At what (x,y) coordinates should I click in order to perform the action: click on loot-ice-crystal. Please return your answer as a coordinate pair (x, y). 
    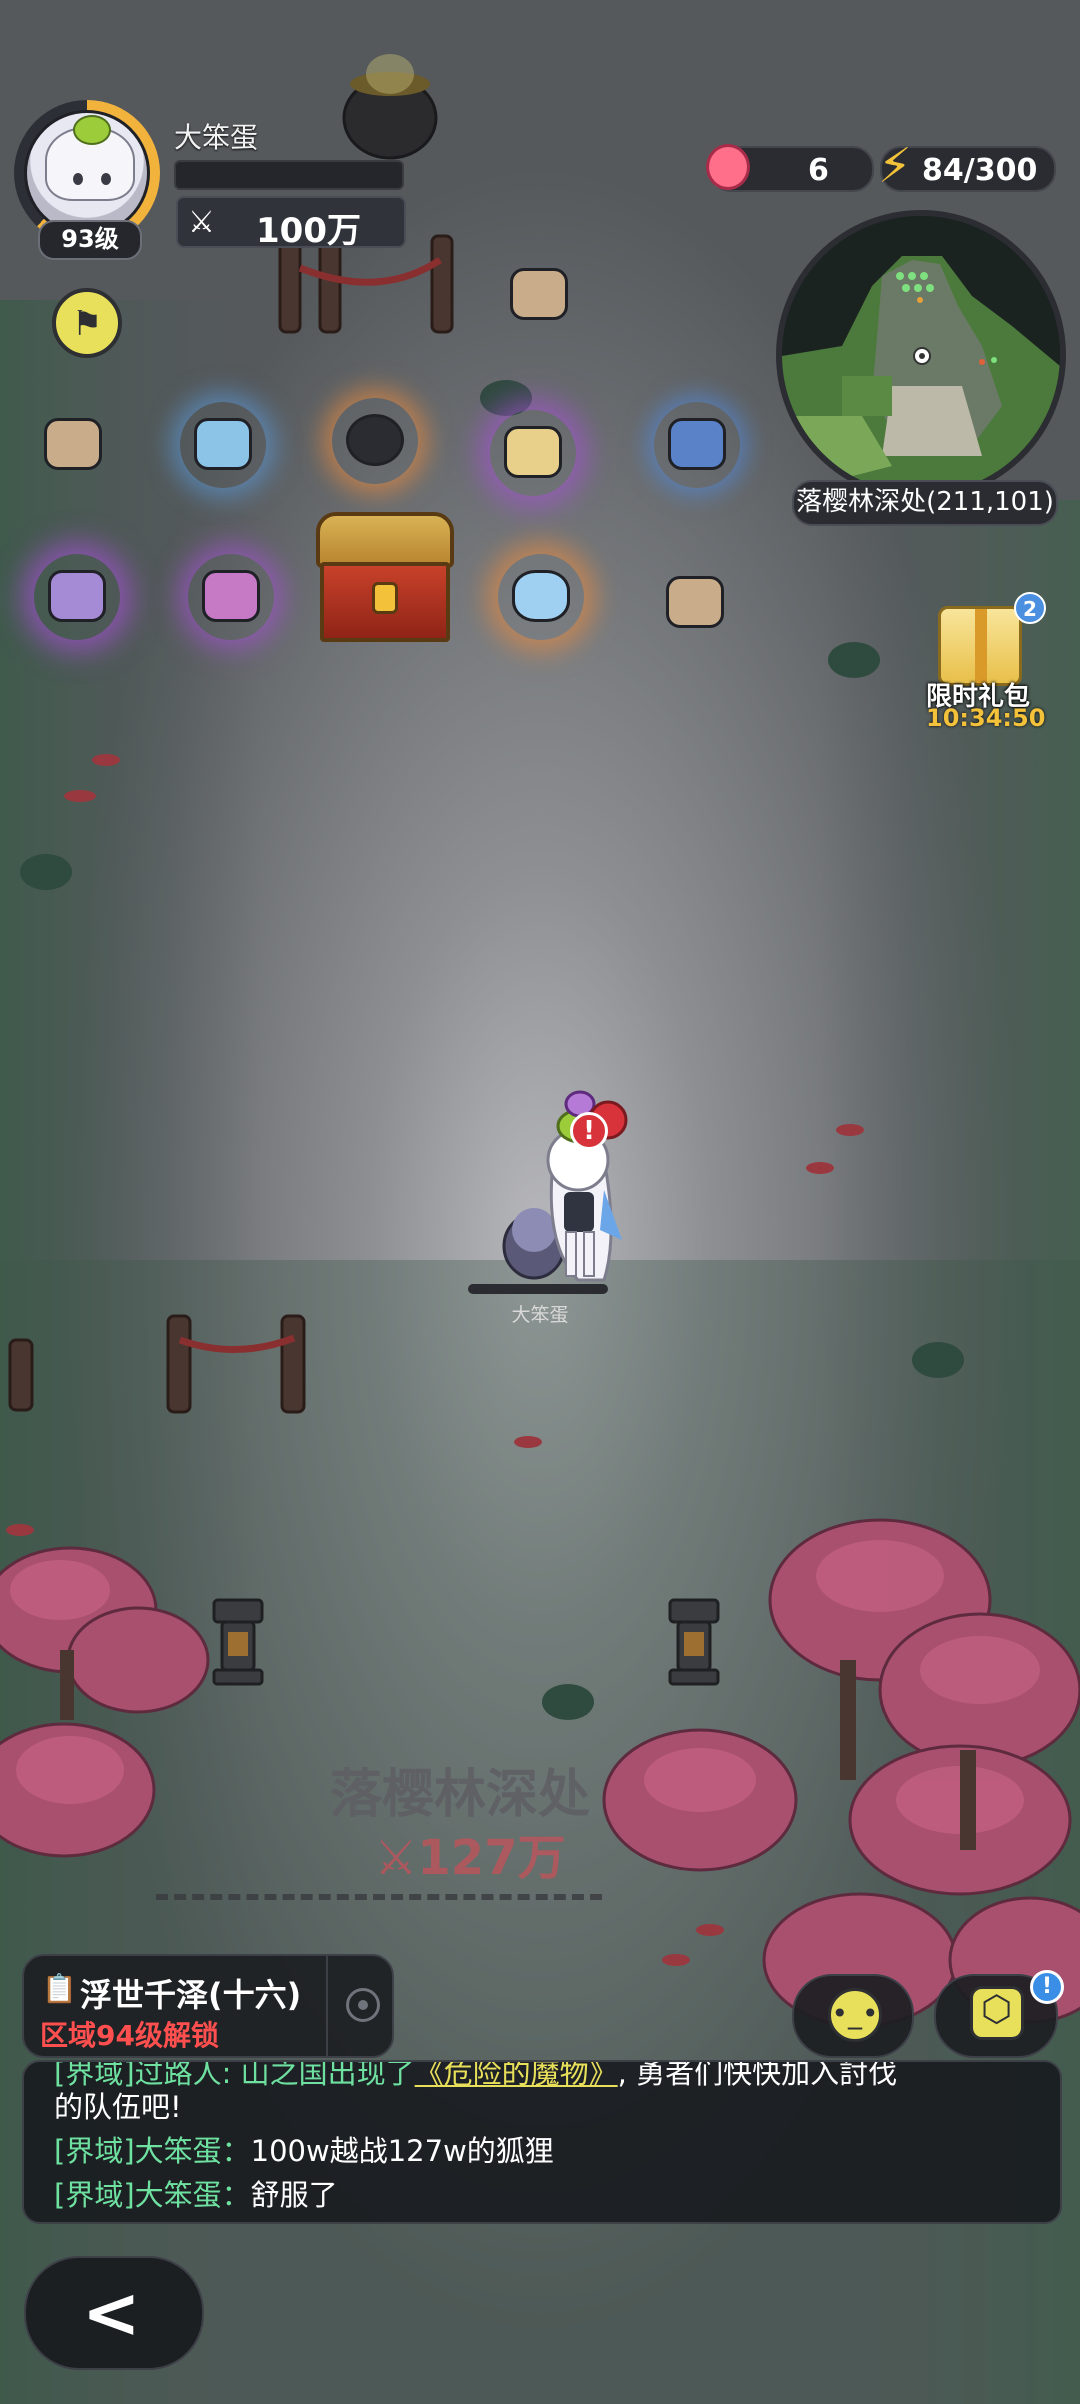
    Looking at the image, I should click on (541, 597).